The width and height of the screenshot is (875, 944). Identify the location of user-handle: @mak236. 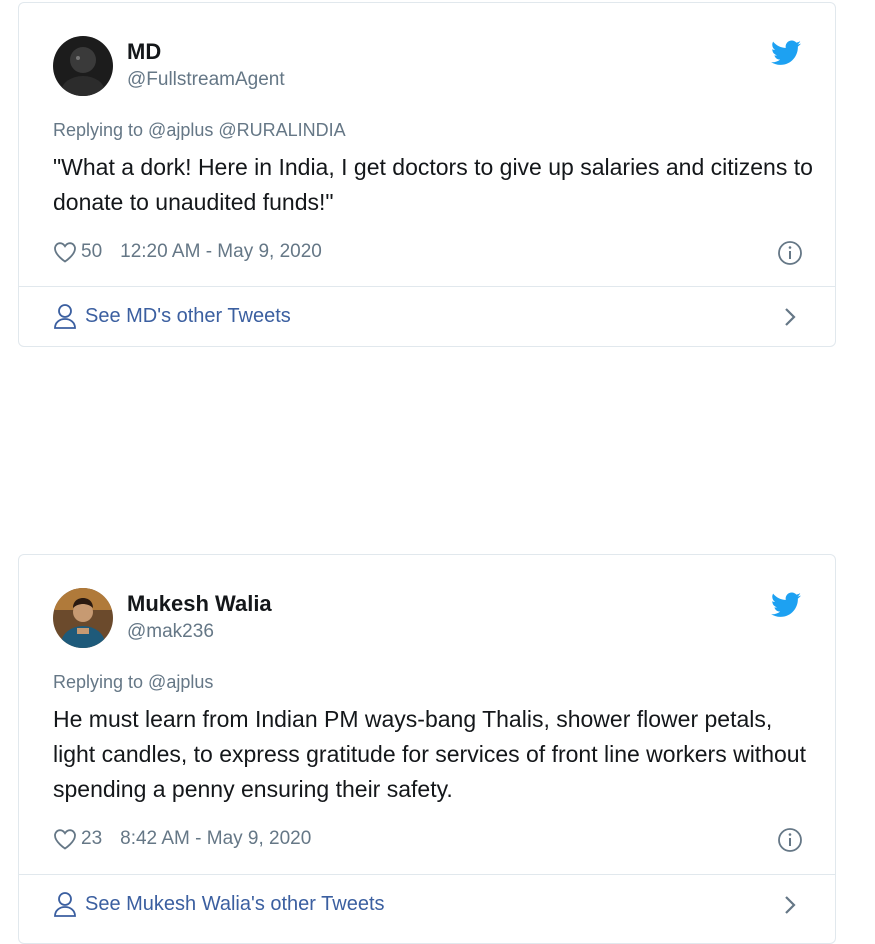
(170, 632).